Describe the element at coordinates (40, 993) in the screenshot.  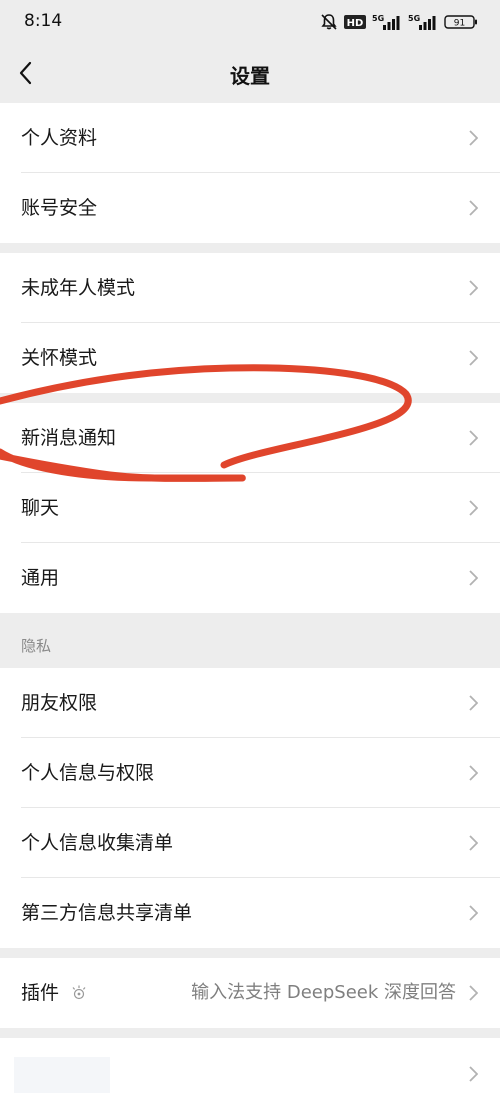
I see `row-label: 插件` at that location.